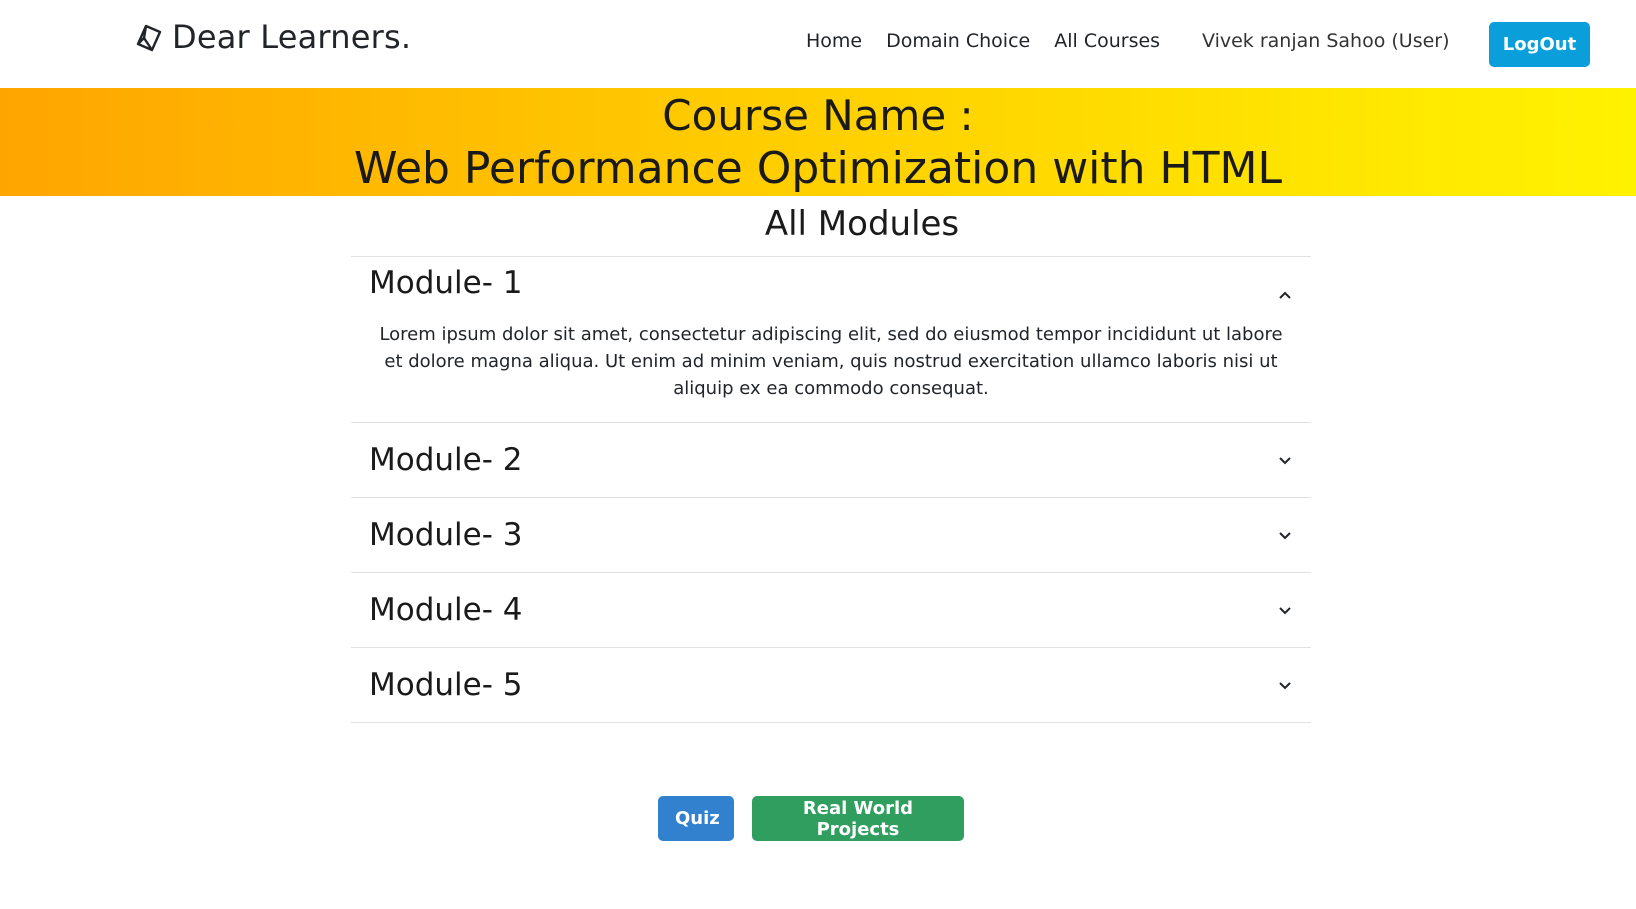 The image size is (1636, 909). I want to click on user-name: Vivek ranjan Sahoo (User), so click(1326, 41).